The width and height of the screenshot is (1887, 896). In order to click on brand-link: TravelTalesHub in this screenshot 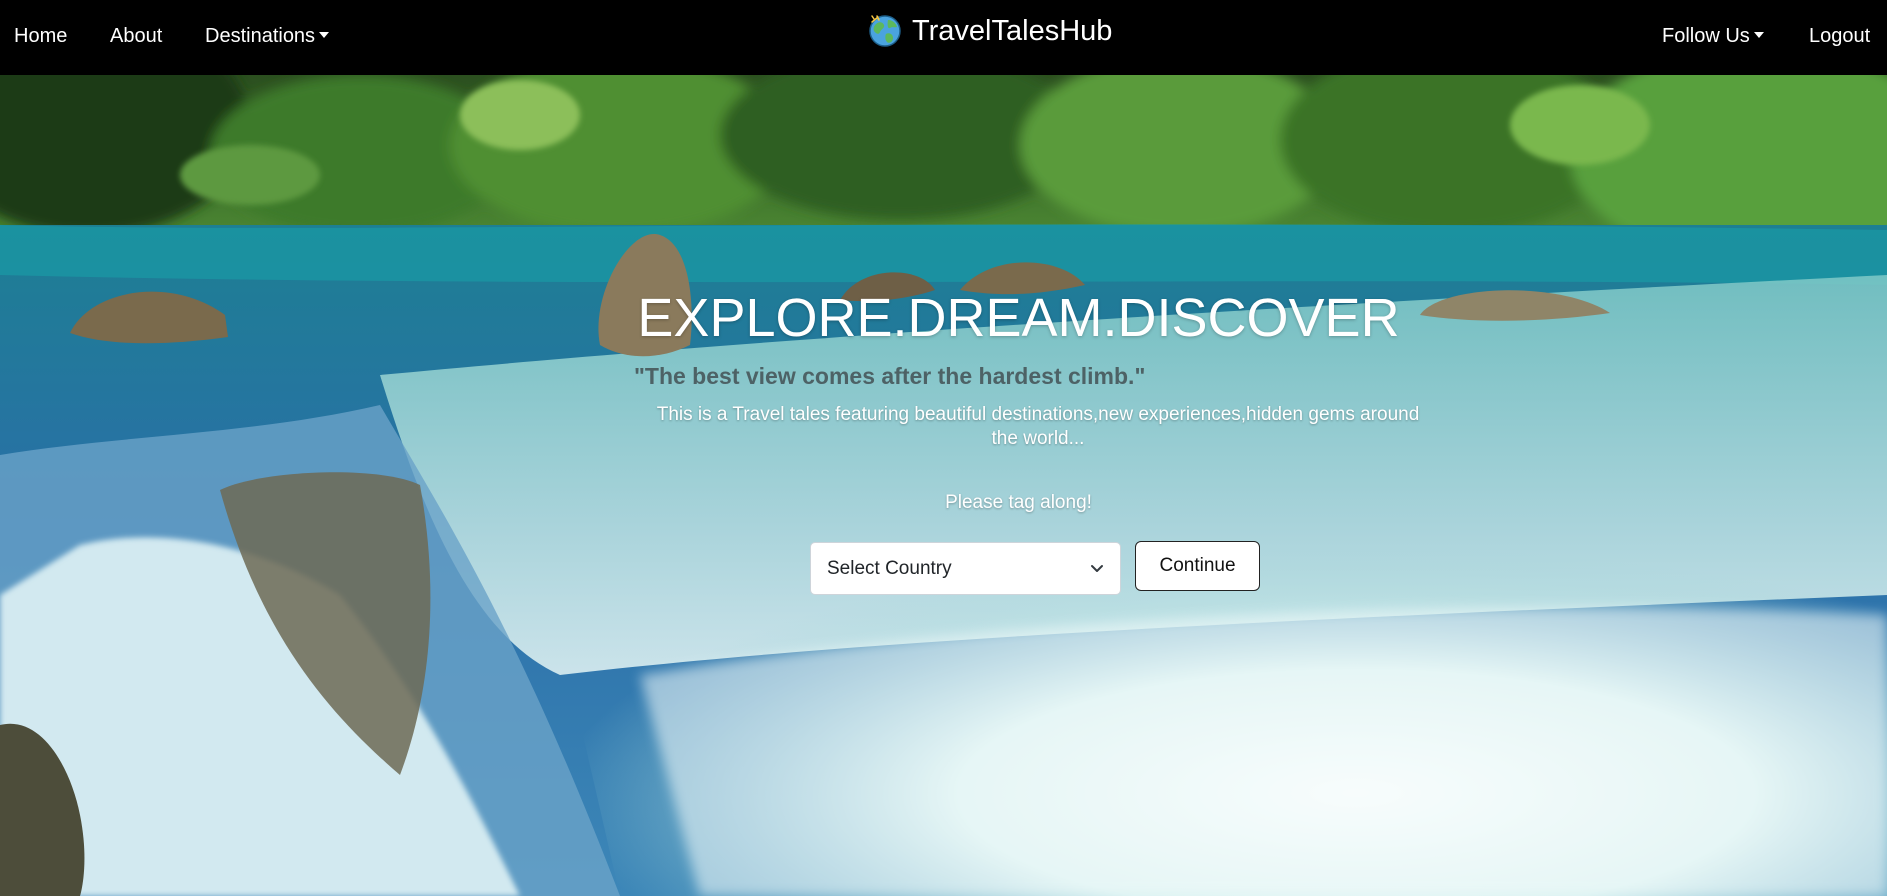, I will do `click(990, 31)`.